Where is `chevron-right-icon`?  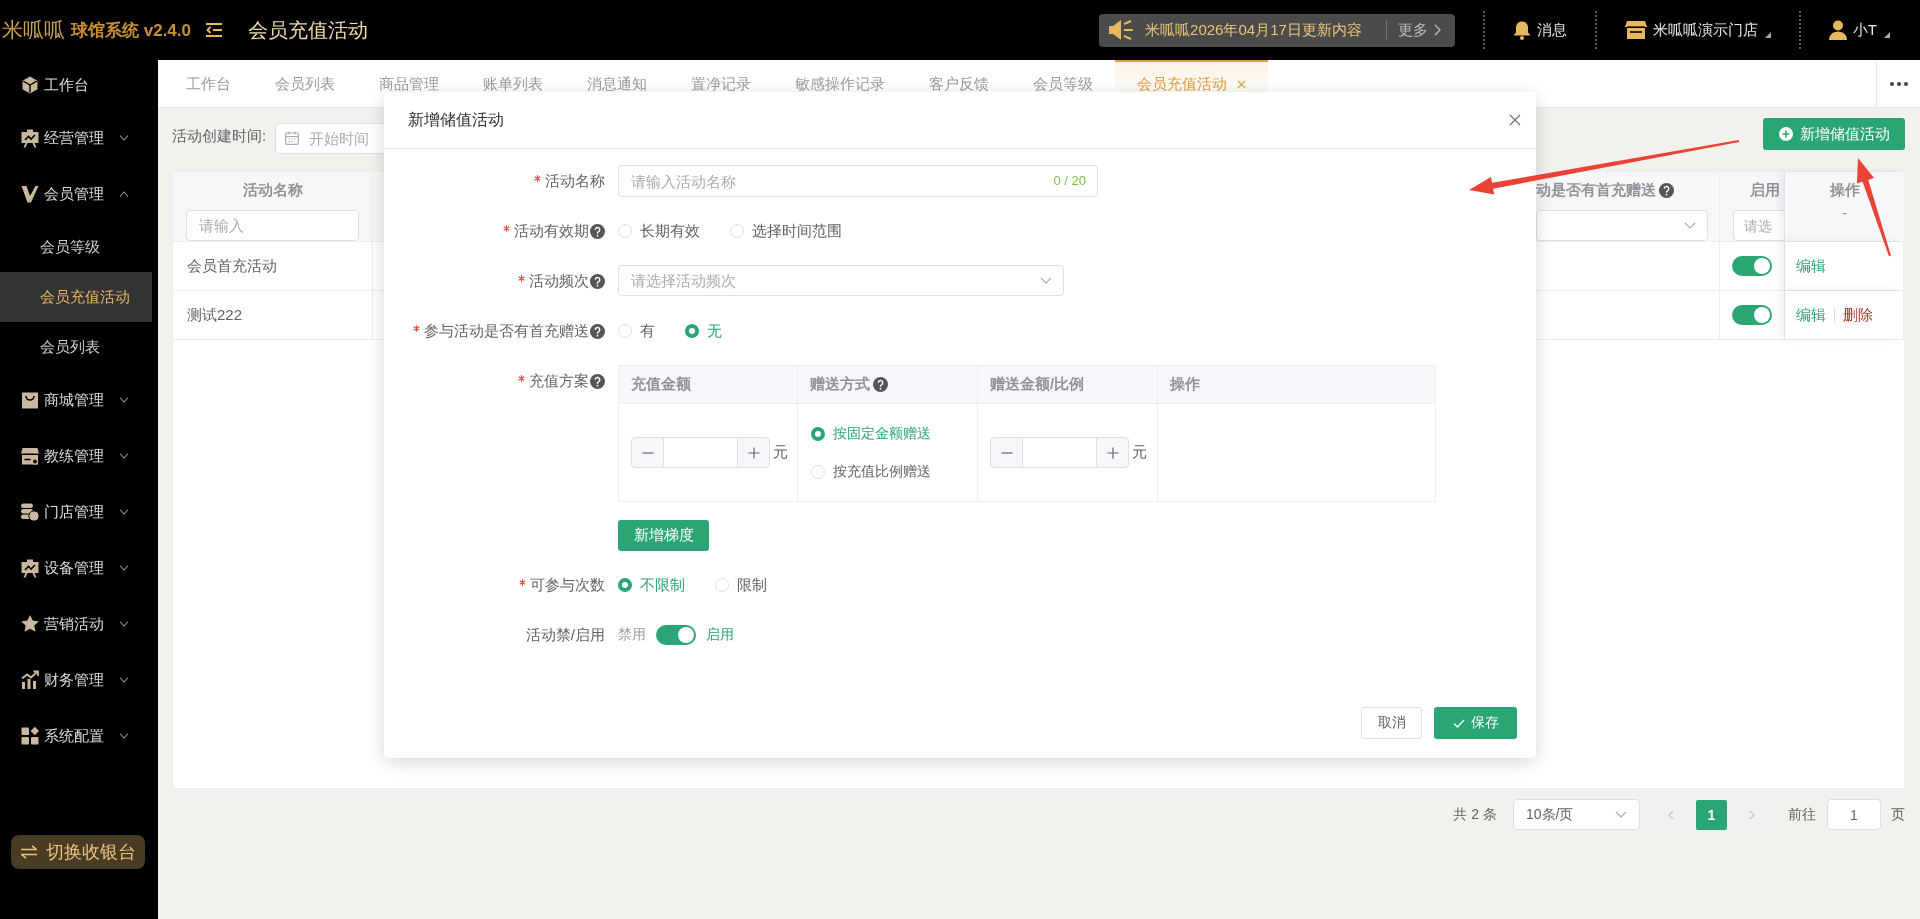 chevron-right-icon is located at coordinates (1752, 814).